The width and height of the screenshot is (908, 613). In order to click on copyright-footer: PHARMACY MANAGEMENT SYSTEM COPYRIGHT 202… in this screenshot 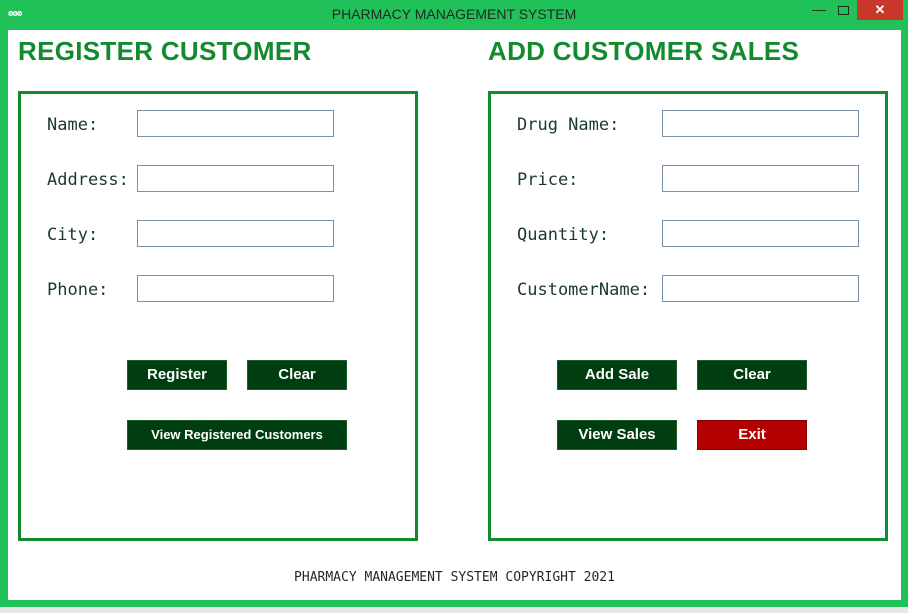, I will do `click(454, 577)`.